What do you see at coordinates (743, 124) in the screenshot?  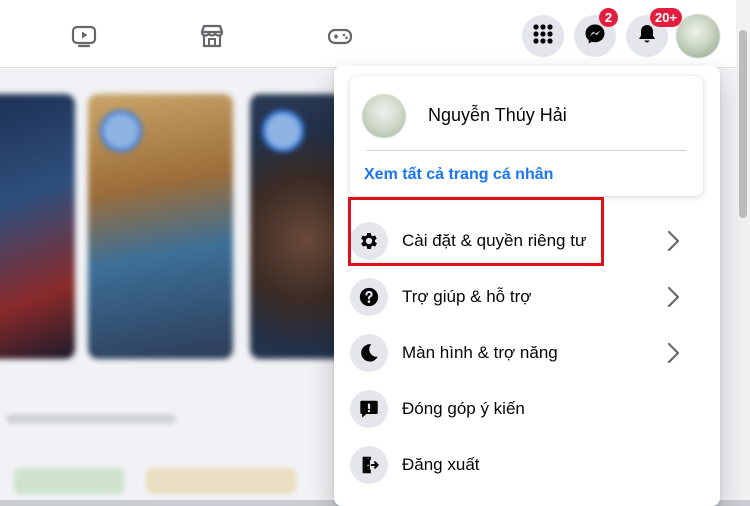 I see `scrollbar-thumb` at bounding box center [743, 124].